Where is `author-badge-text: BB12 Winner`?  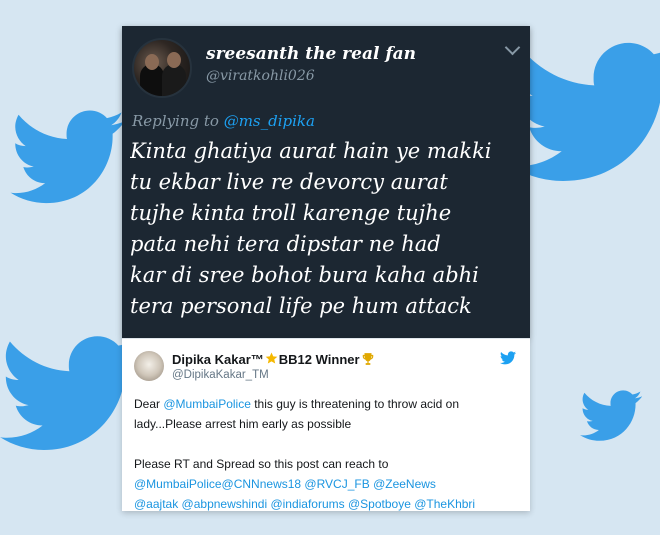 author-badge-text: BB12 Winner is located at coordinates (319, 359).